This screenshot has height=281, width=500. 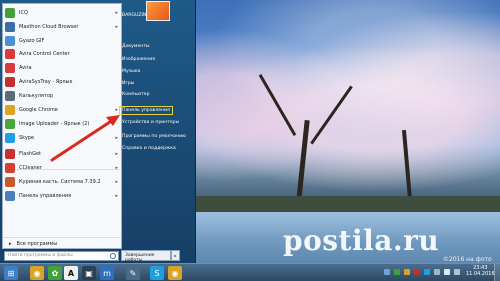 I want to click on start-menu-link: Игры, so click(x=128, y=83).